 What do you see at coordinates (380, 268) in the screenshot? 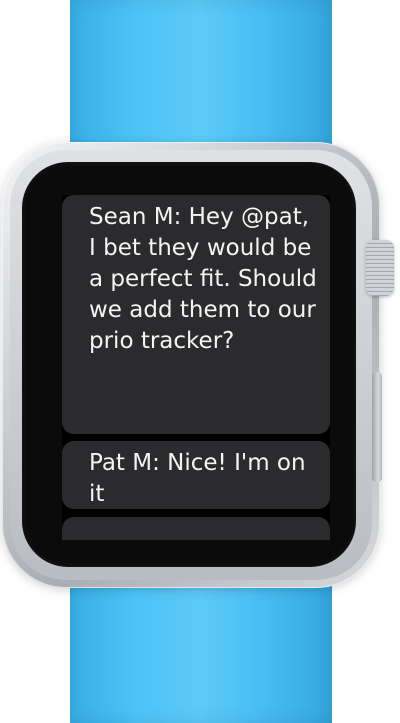
I see `digital-crown` at bounding box center [380, 268].